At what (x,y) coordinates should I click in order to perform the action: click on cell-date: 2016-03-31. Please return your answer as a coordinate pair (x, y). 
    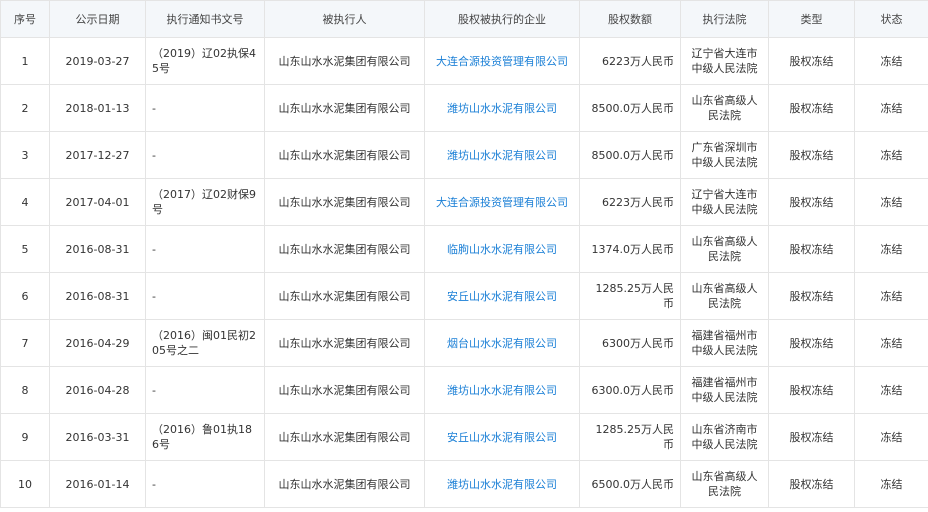
    Looking at the image, I should click on (97, 437).